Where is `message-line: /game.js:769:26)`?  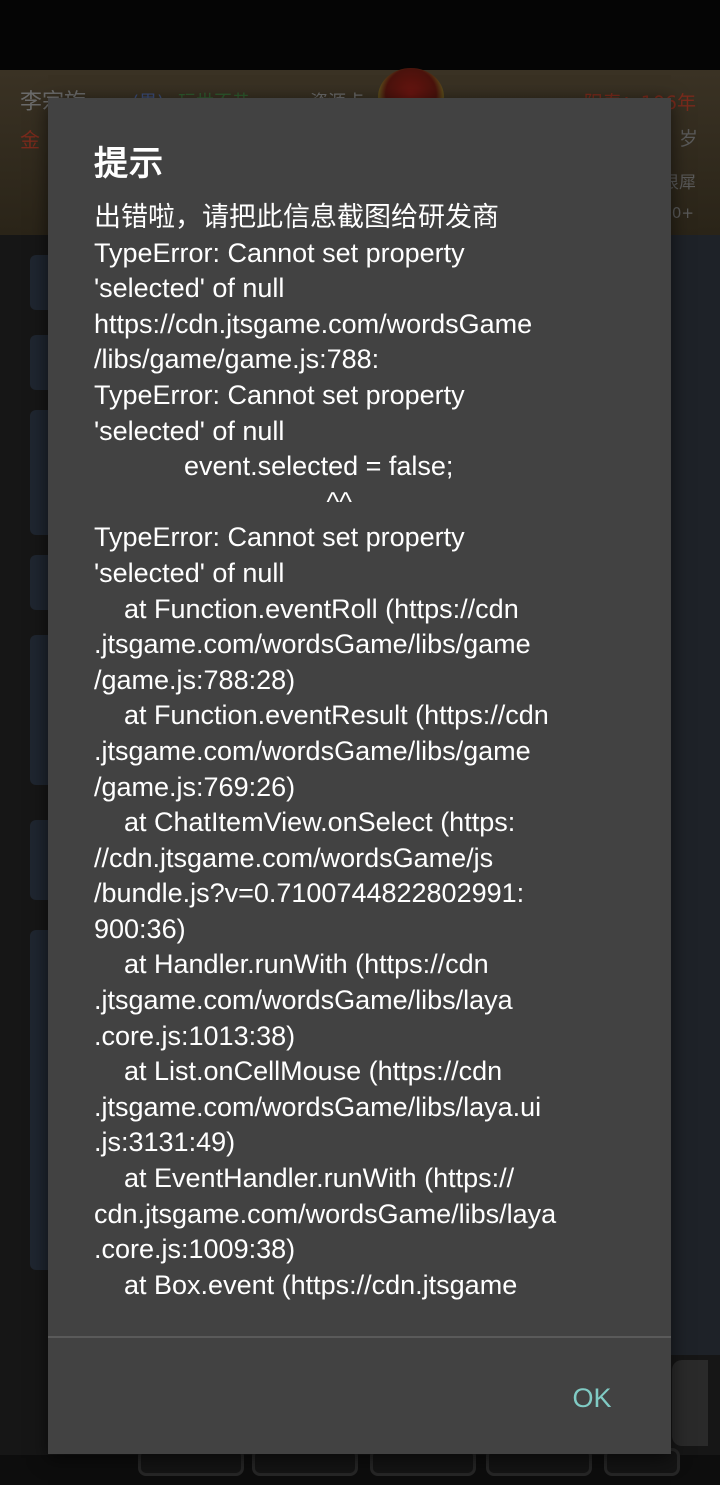 message-line: /game.js:769:26) is located at coordinates (195, 786).